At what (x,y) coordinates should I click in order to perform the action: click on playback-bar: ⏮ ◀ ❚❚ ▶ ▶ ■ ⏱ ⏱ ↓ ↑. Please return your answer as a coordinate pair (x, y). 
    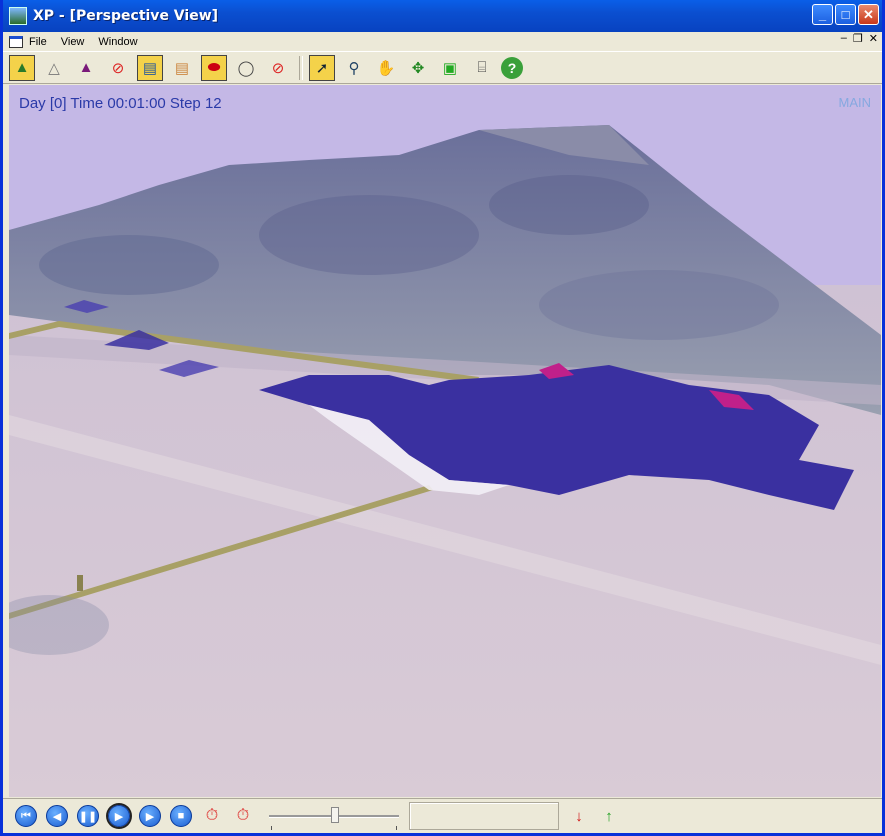
    Looking at the image, I should click on (442, 815).